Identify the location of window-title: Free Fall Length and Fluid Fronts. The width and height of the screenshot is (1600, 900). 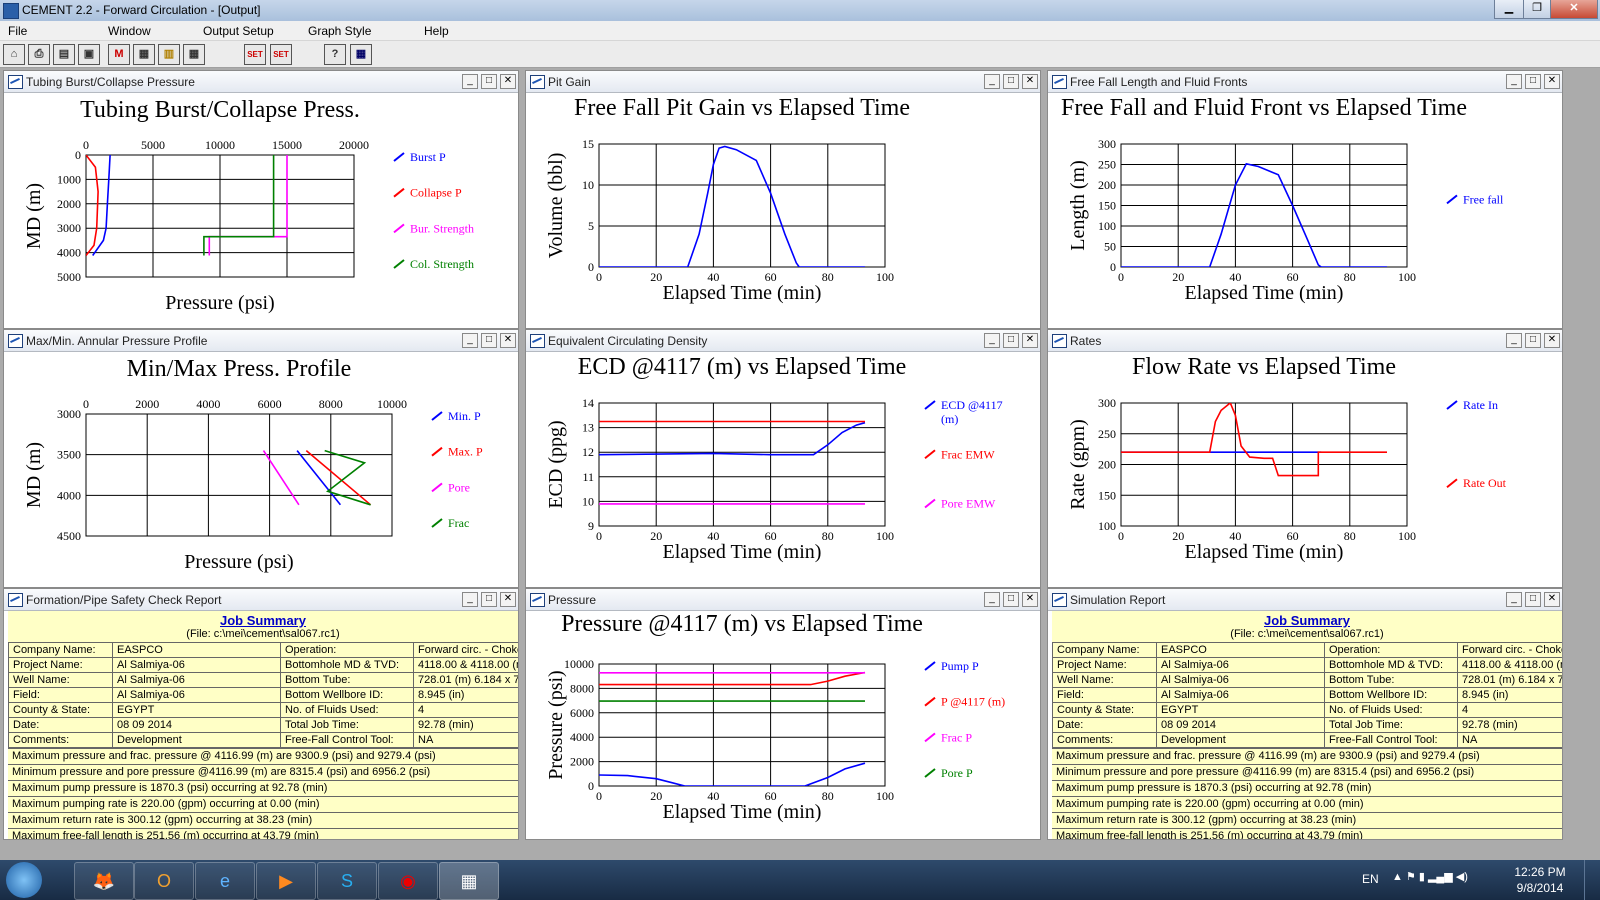
(1159, 82).